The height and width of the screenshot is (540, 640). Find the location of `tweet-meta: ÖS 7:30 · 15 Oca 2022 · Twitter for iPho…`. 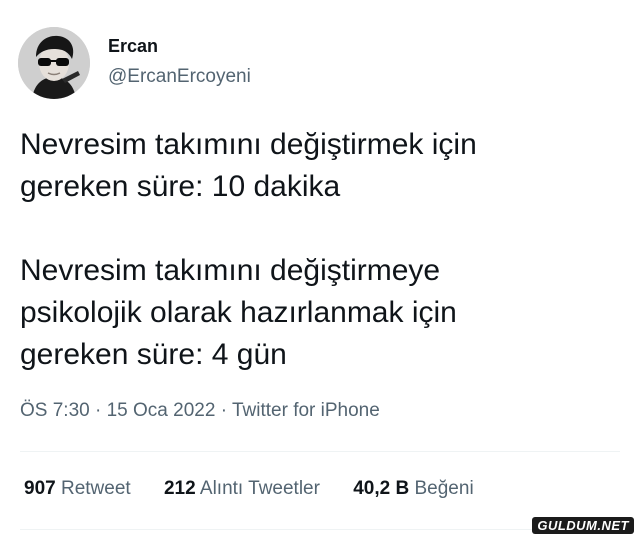

tweet-meta: ÖS 7:30 · 15 Oca 2022 · Twitter for iPho… is located at coordinates (200, 411).